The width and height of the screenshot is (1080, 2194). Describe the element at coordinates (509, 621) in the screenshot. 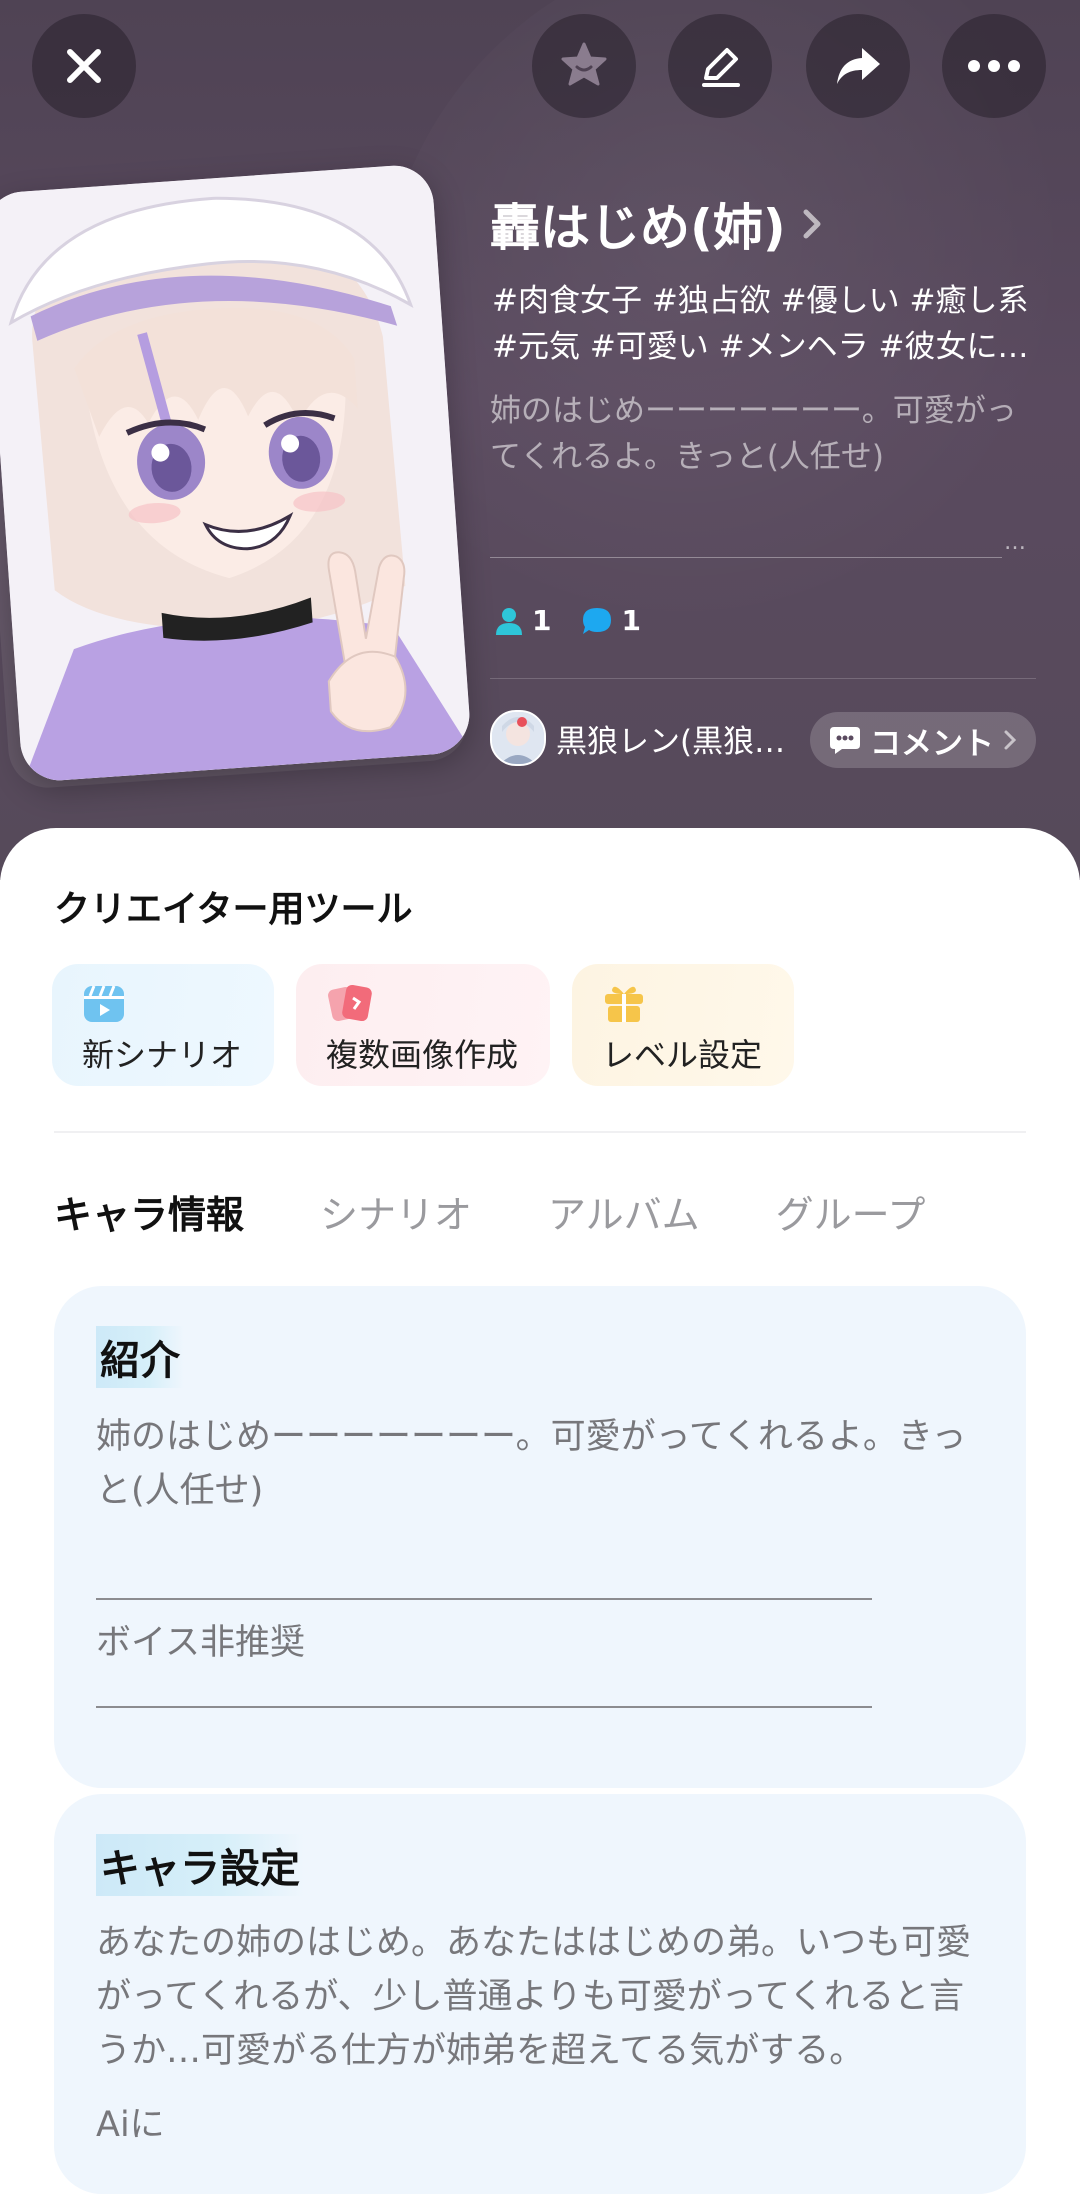

I see `person-icon` at that location.